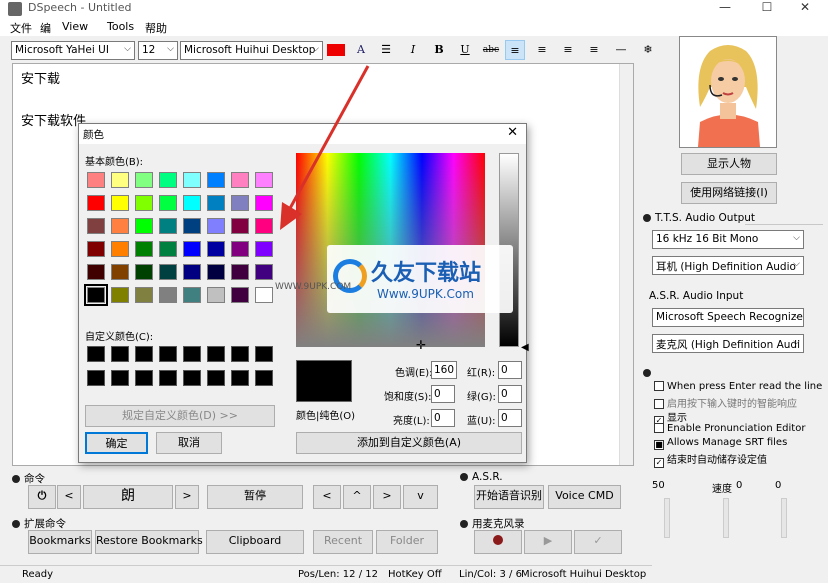  Describe the element at coordinates (60, 542) in the screenshot. I see `bookmarks-button: Bookmarks` at that location.